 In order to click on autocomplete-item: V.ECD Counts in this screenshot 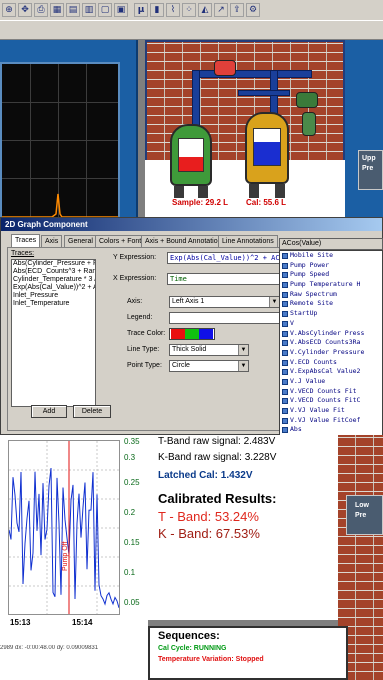, I will do `click(331, 363)`.